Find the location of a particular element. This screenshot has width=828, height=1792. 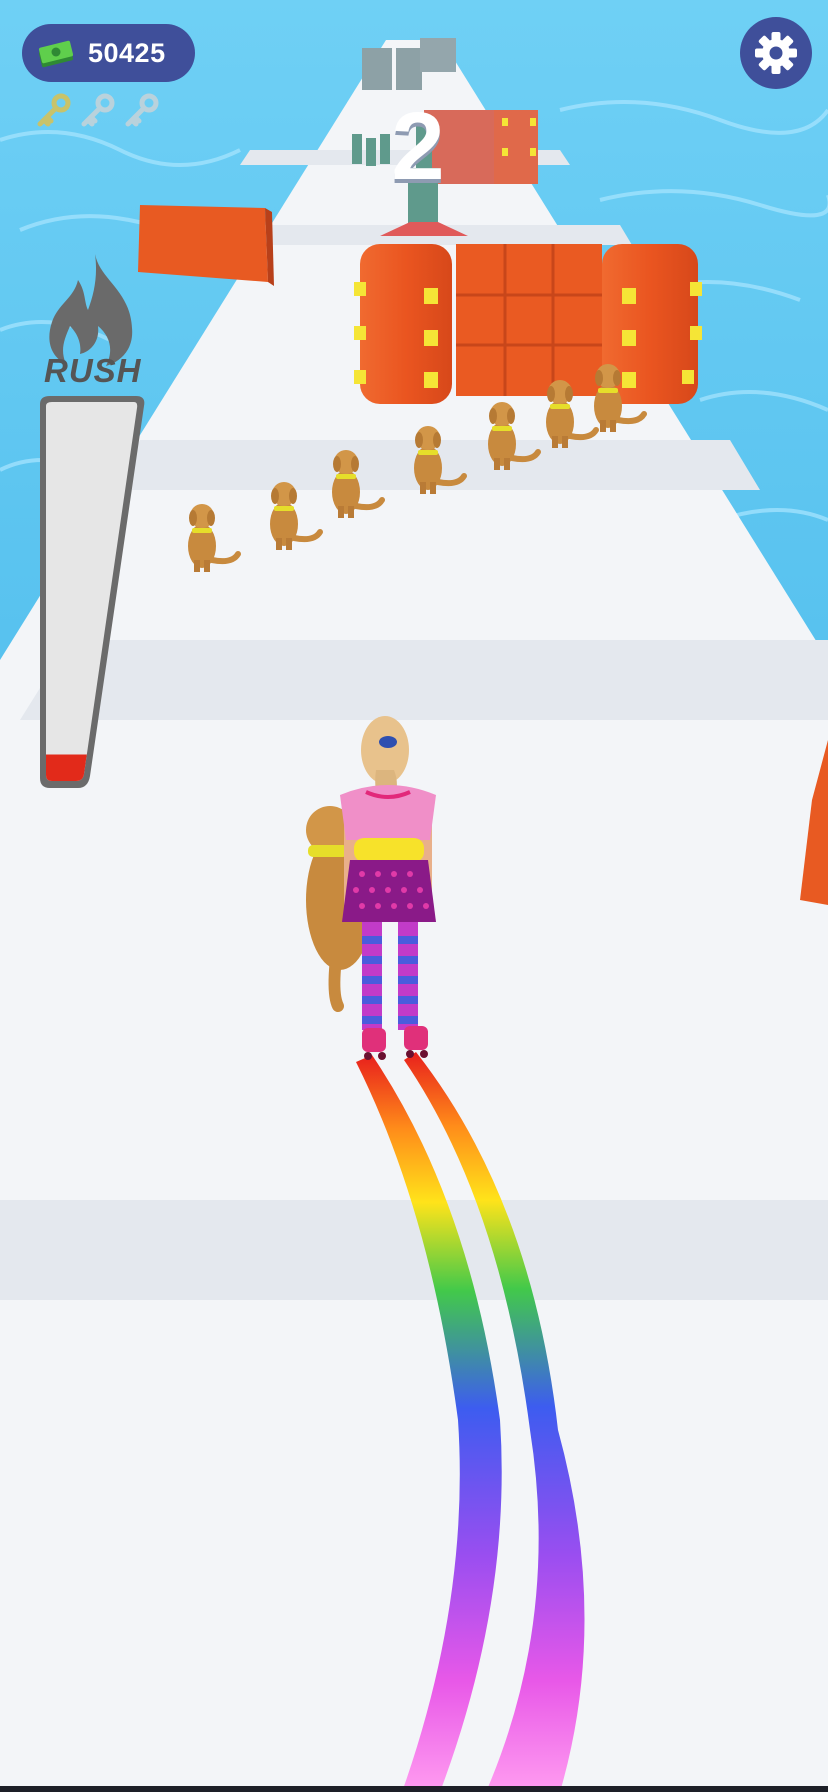

currency-counter: 50425 is located at coordinates (108, 53).